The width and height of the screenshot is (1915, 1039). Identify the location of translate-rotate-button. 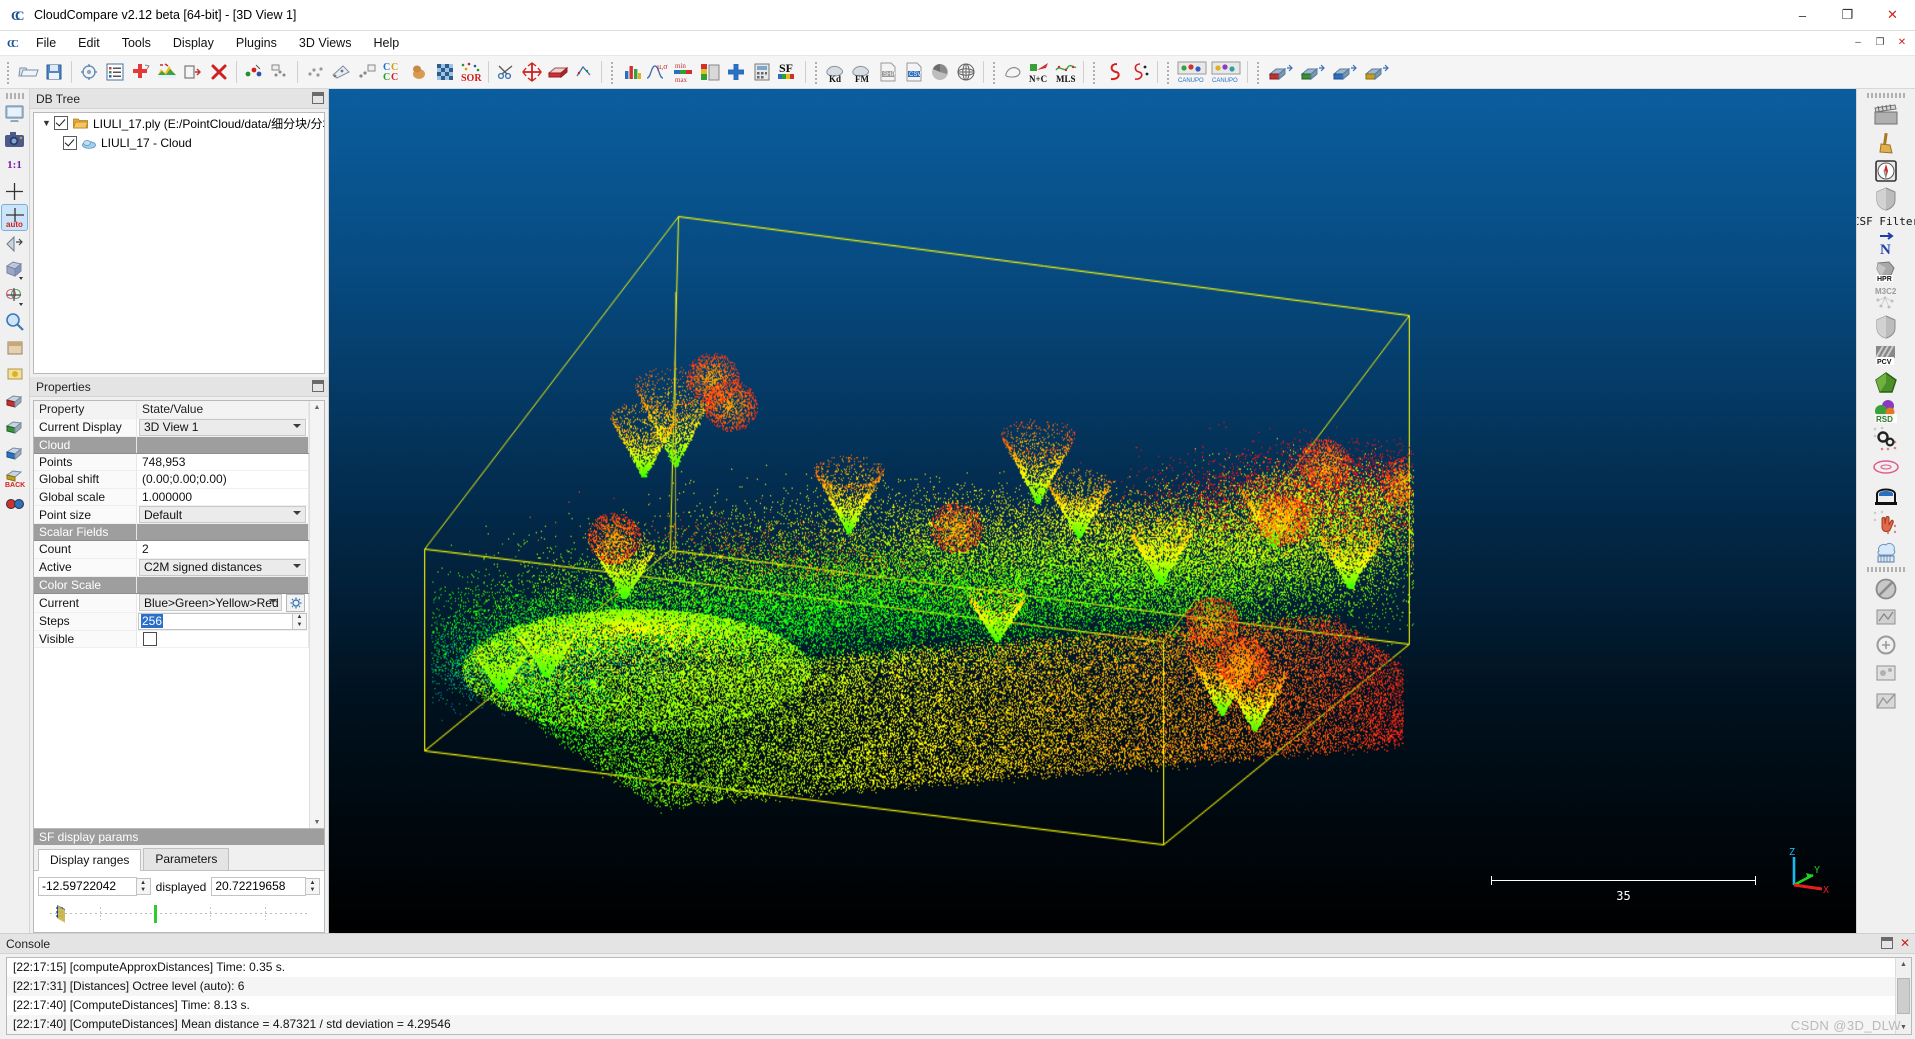
(341, 72).